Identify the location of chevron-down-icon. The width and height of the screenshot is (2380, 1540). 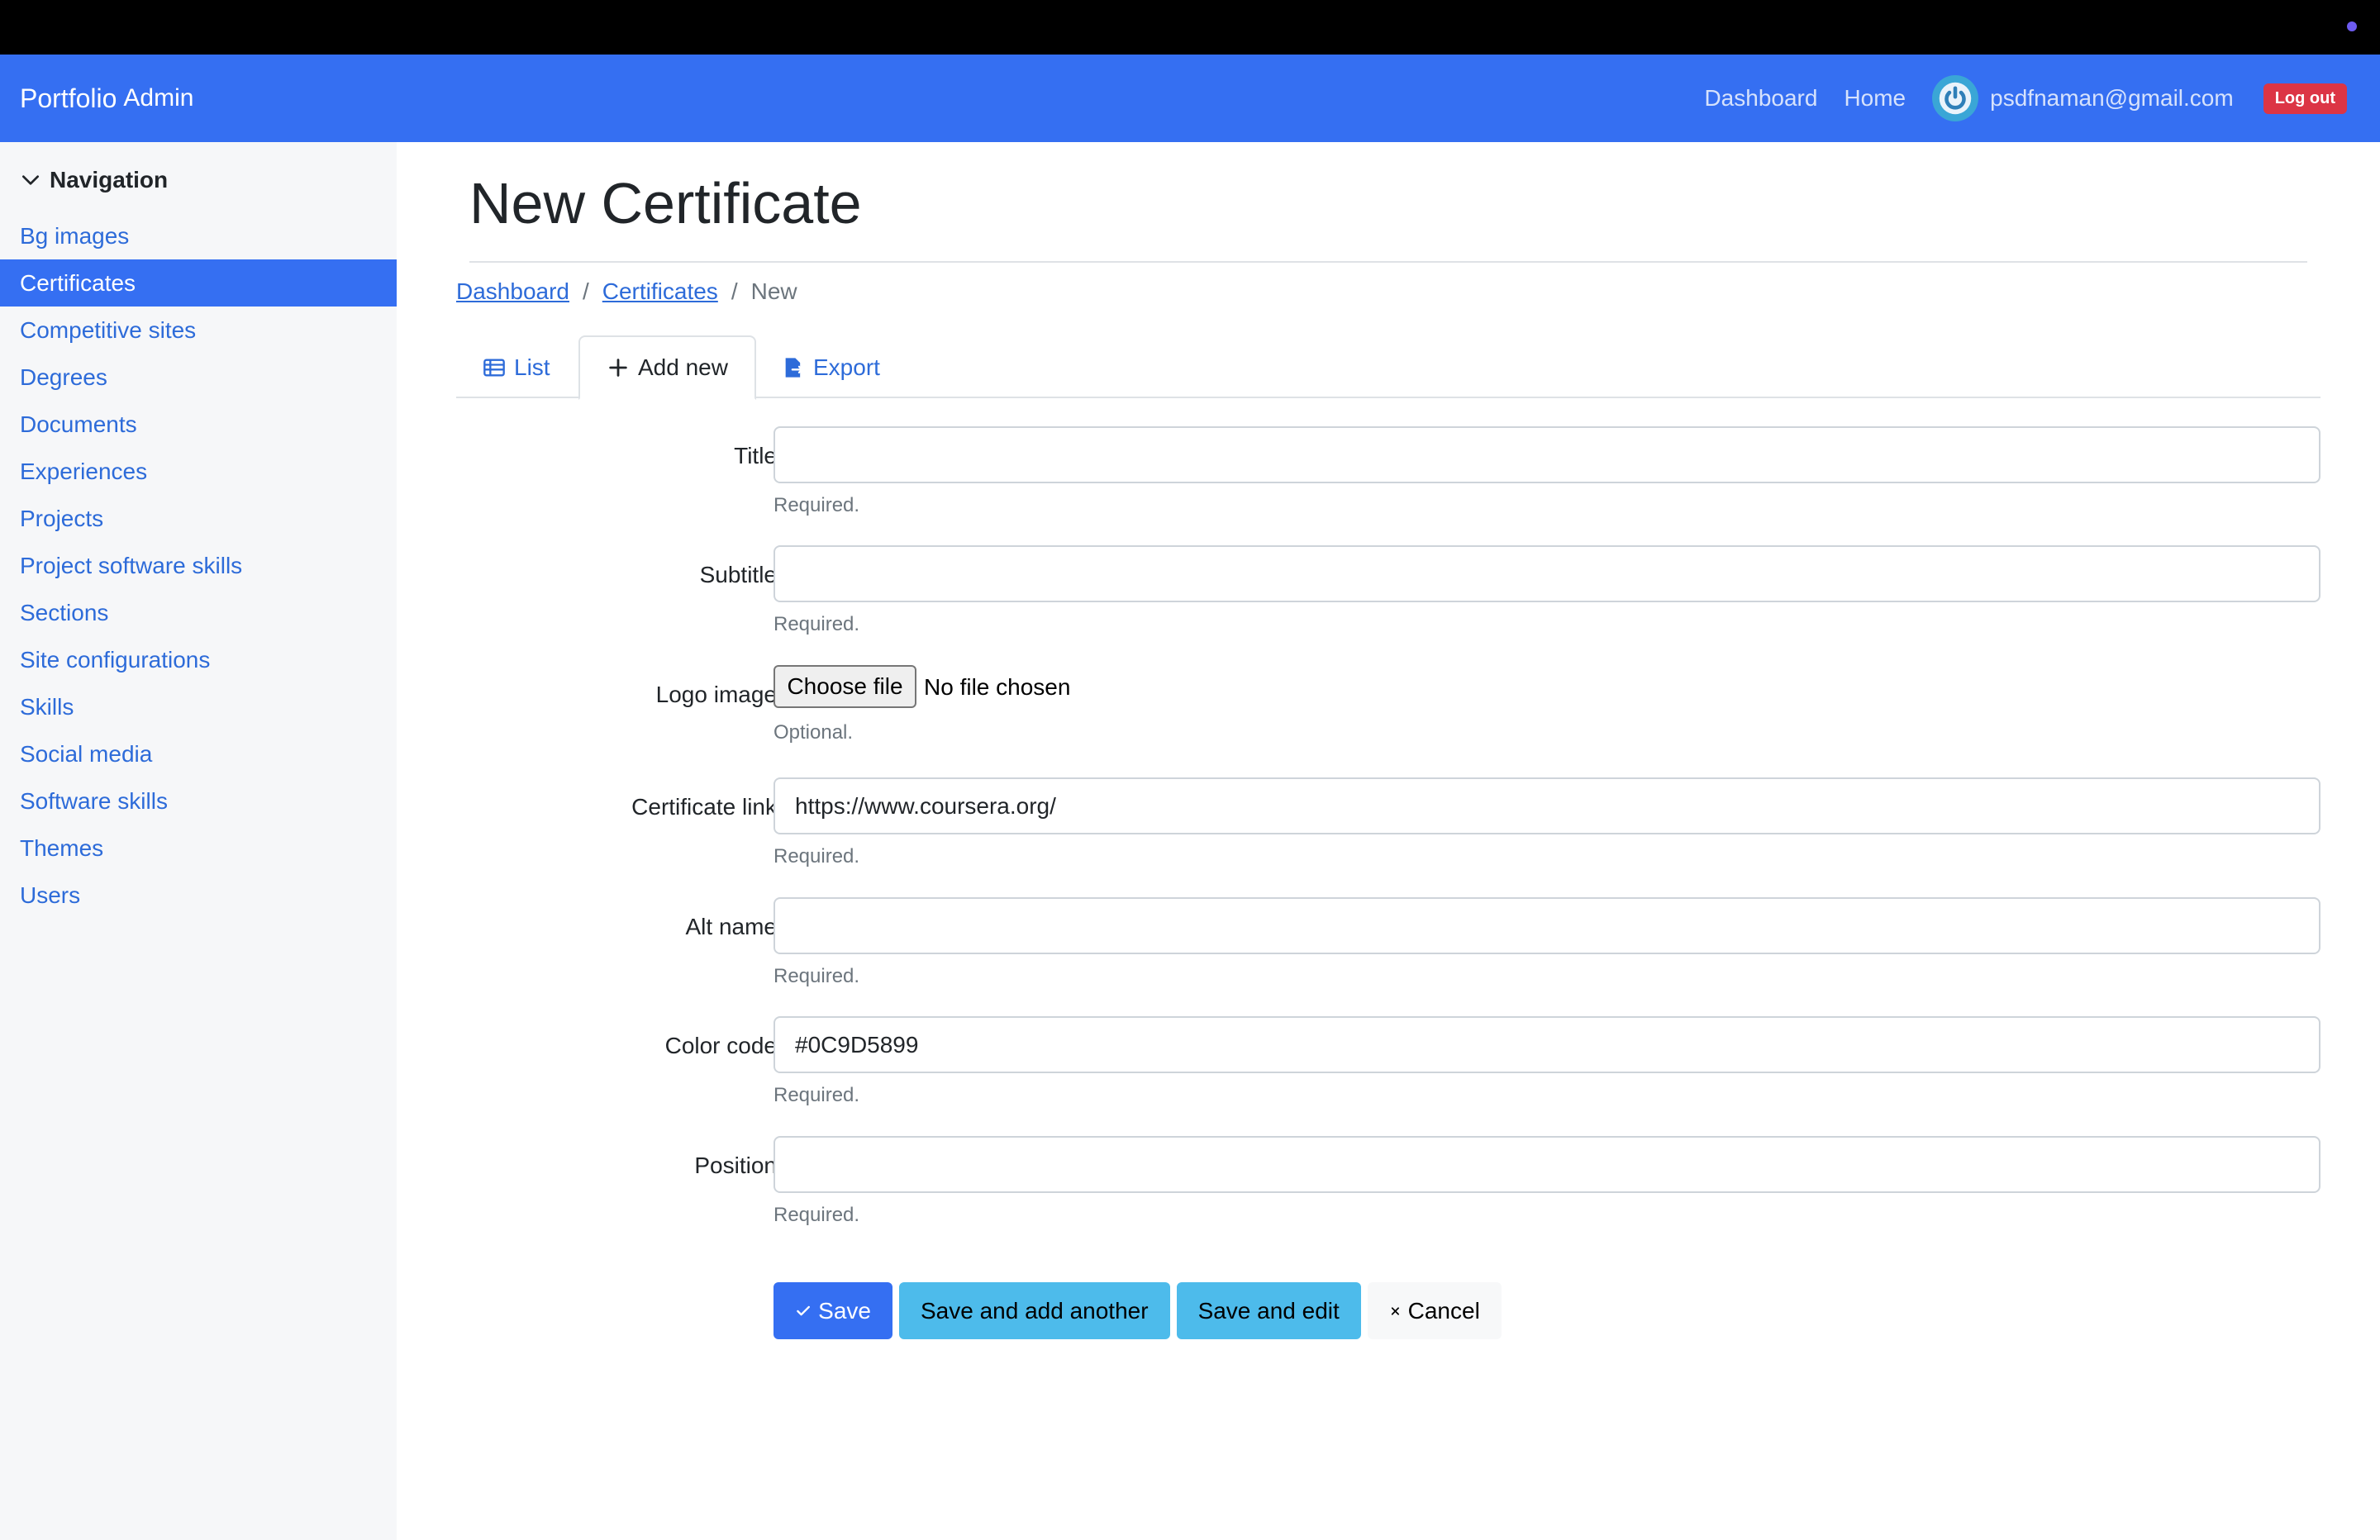
(30, 180).